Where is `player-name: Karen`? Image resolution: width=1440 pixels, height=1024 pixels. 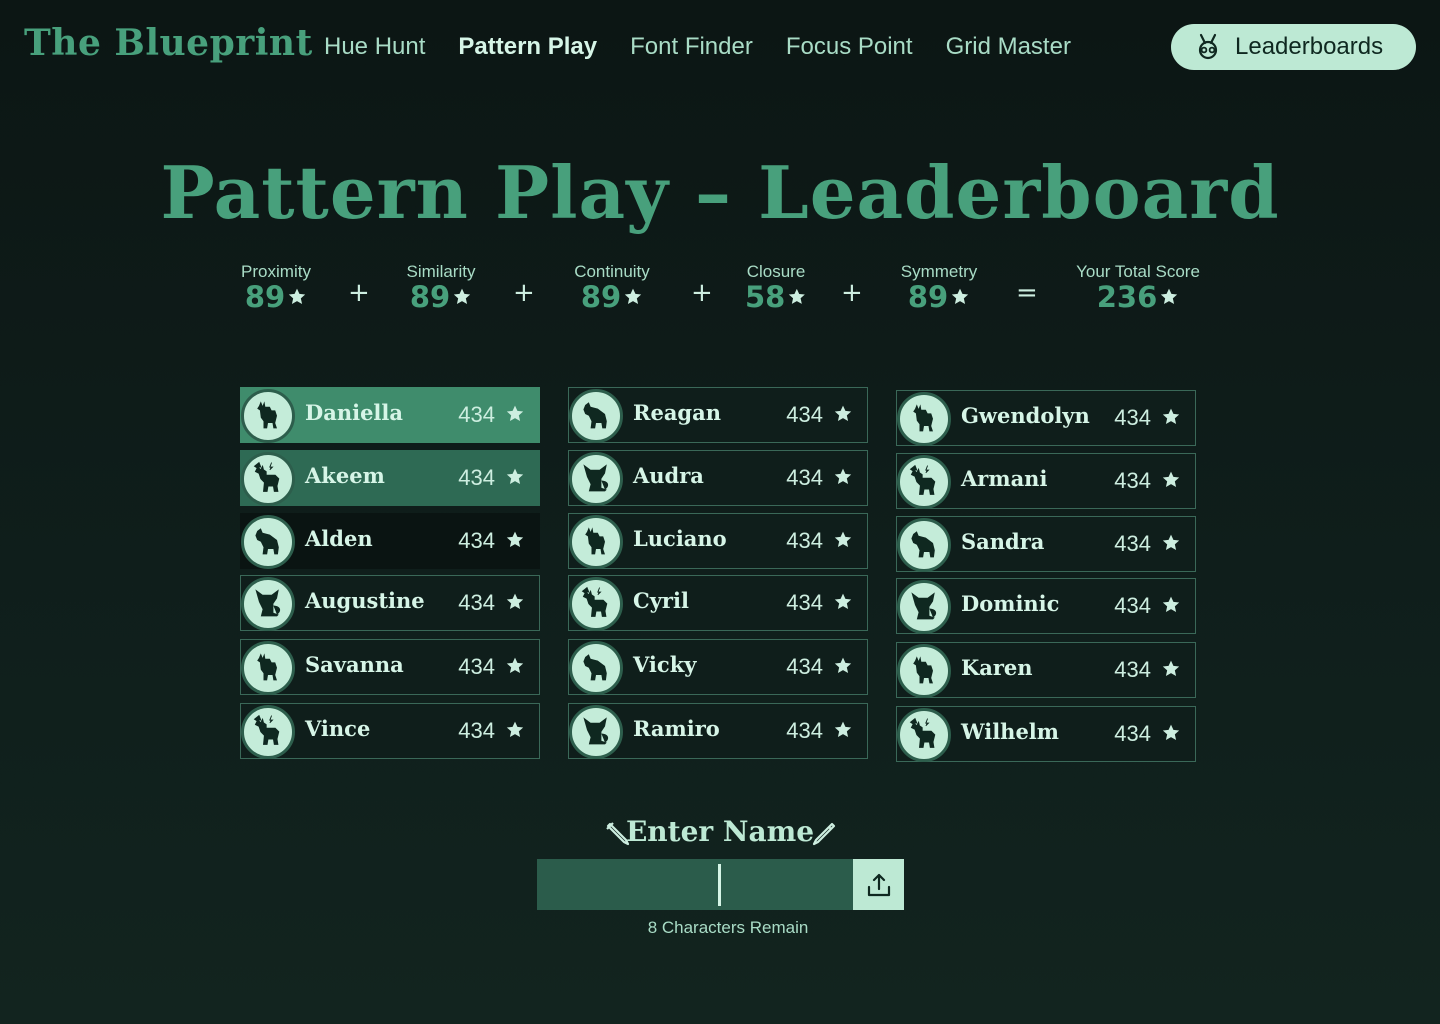 player-name: Karen is located at coordinates (997, 667).